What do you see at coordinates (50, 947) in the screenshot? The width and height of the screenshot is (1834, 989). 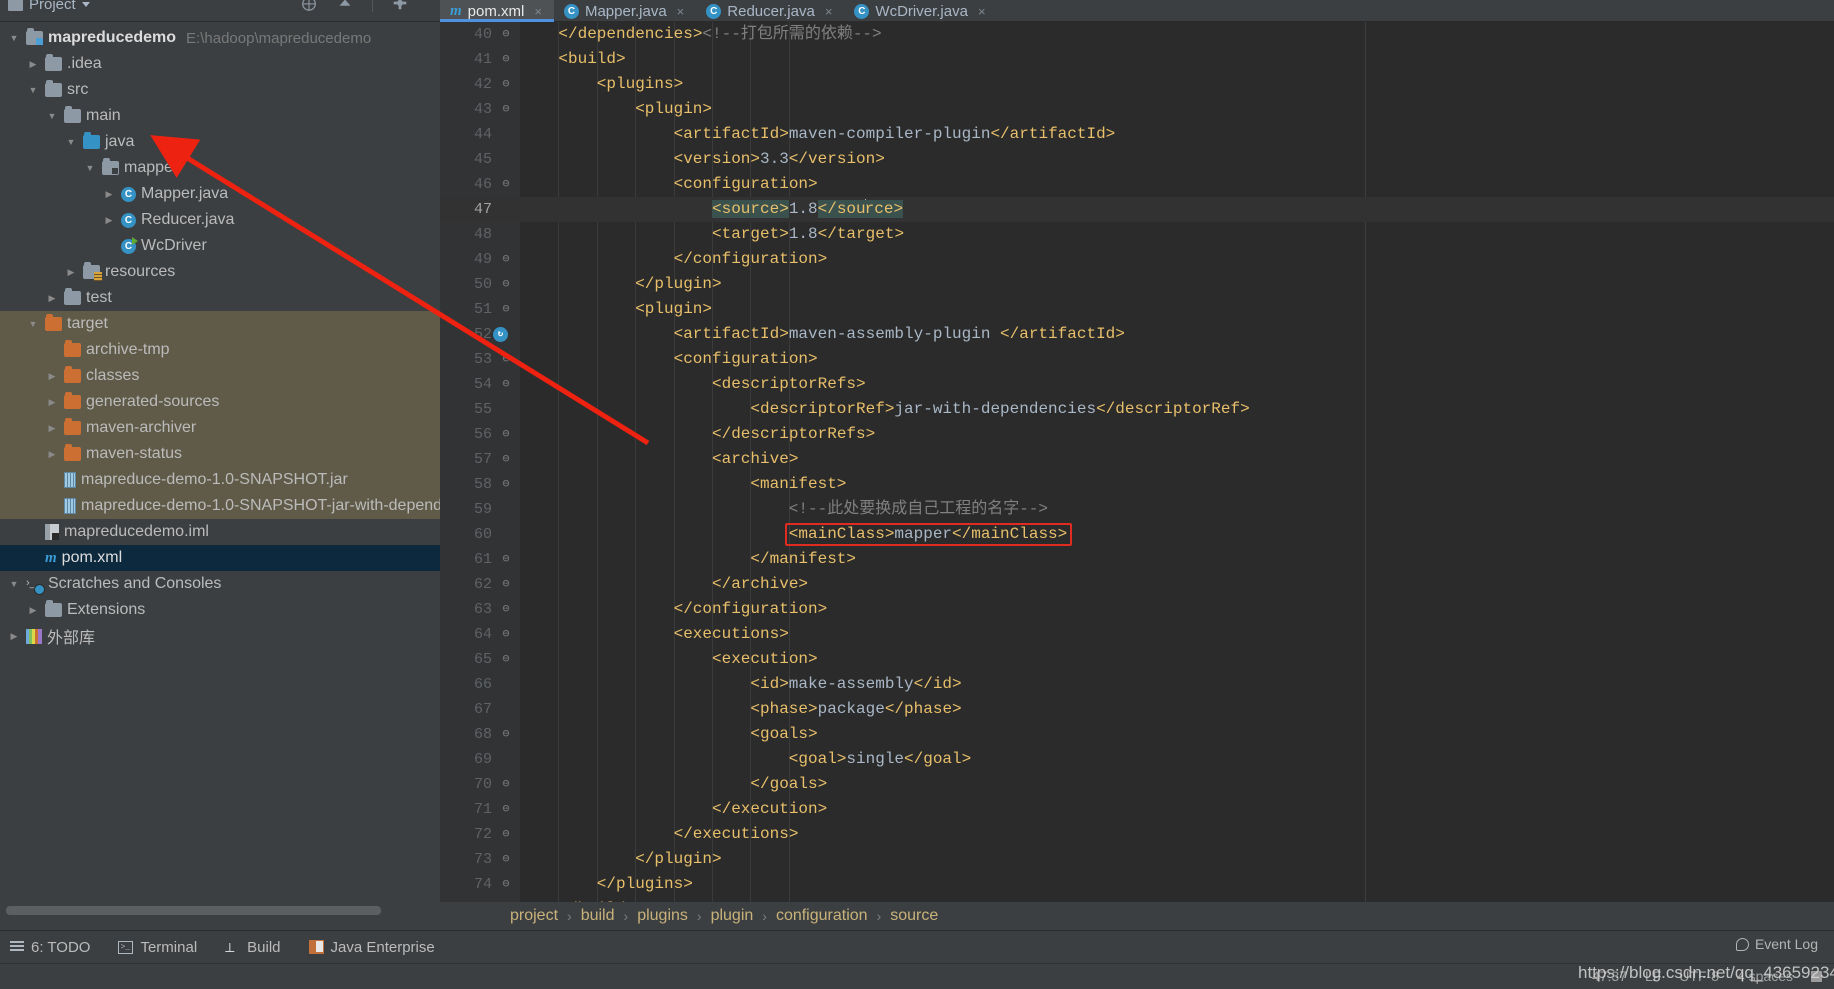 I see `tool-window-button-todo: 6: TODO` at bounding box center [50, 947].